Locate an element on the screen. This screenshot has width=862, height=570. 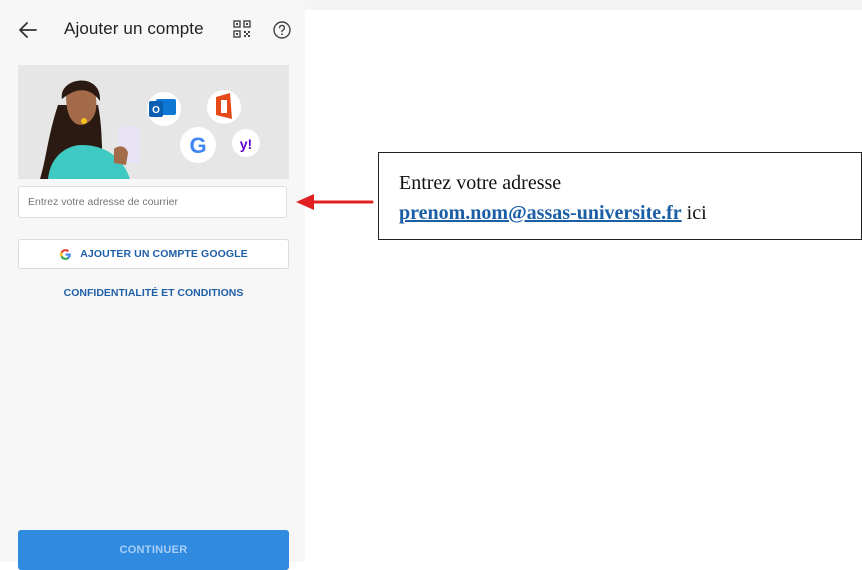
callout-line1: Entrez votre adresse is located at coordinates (480, 183).